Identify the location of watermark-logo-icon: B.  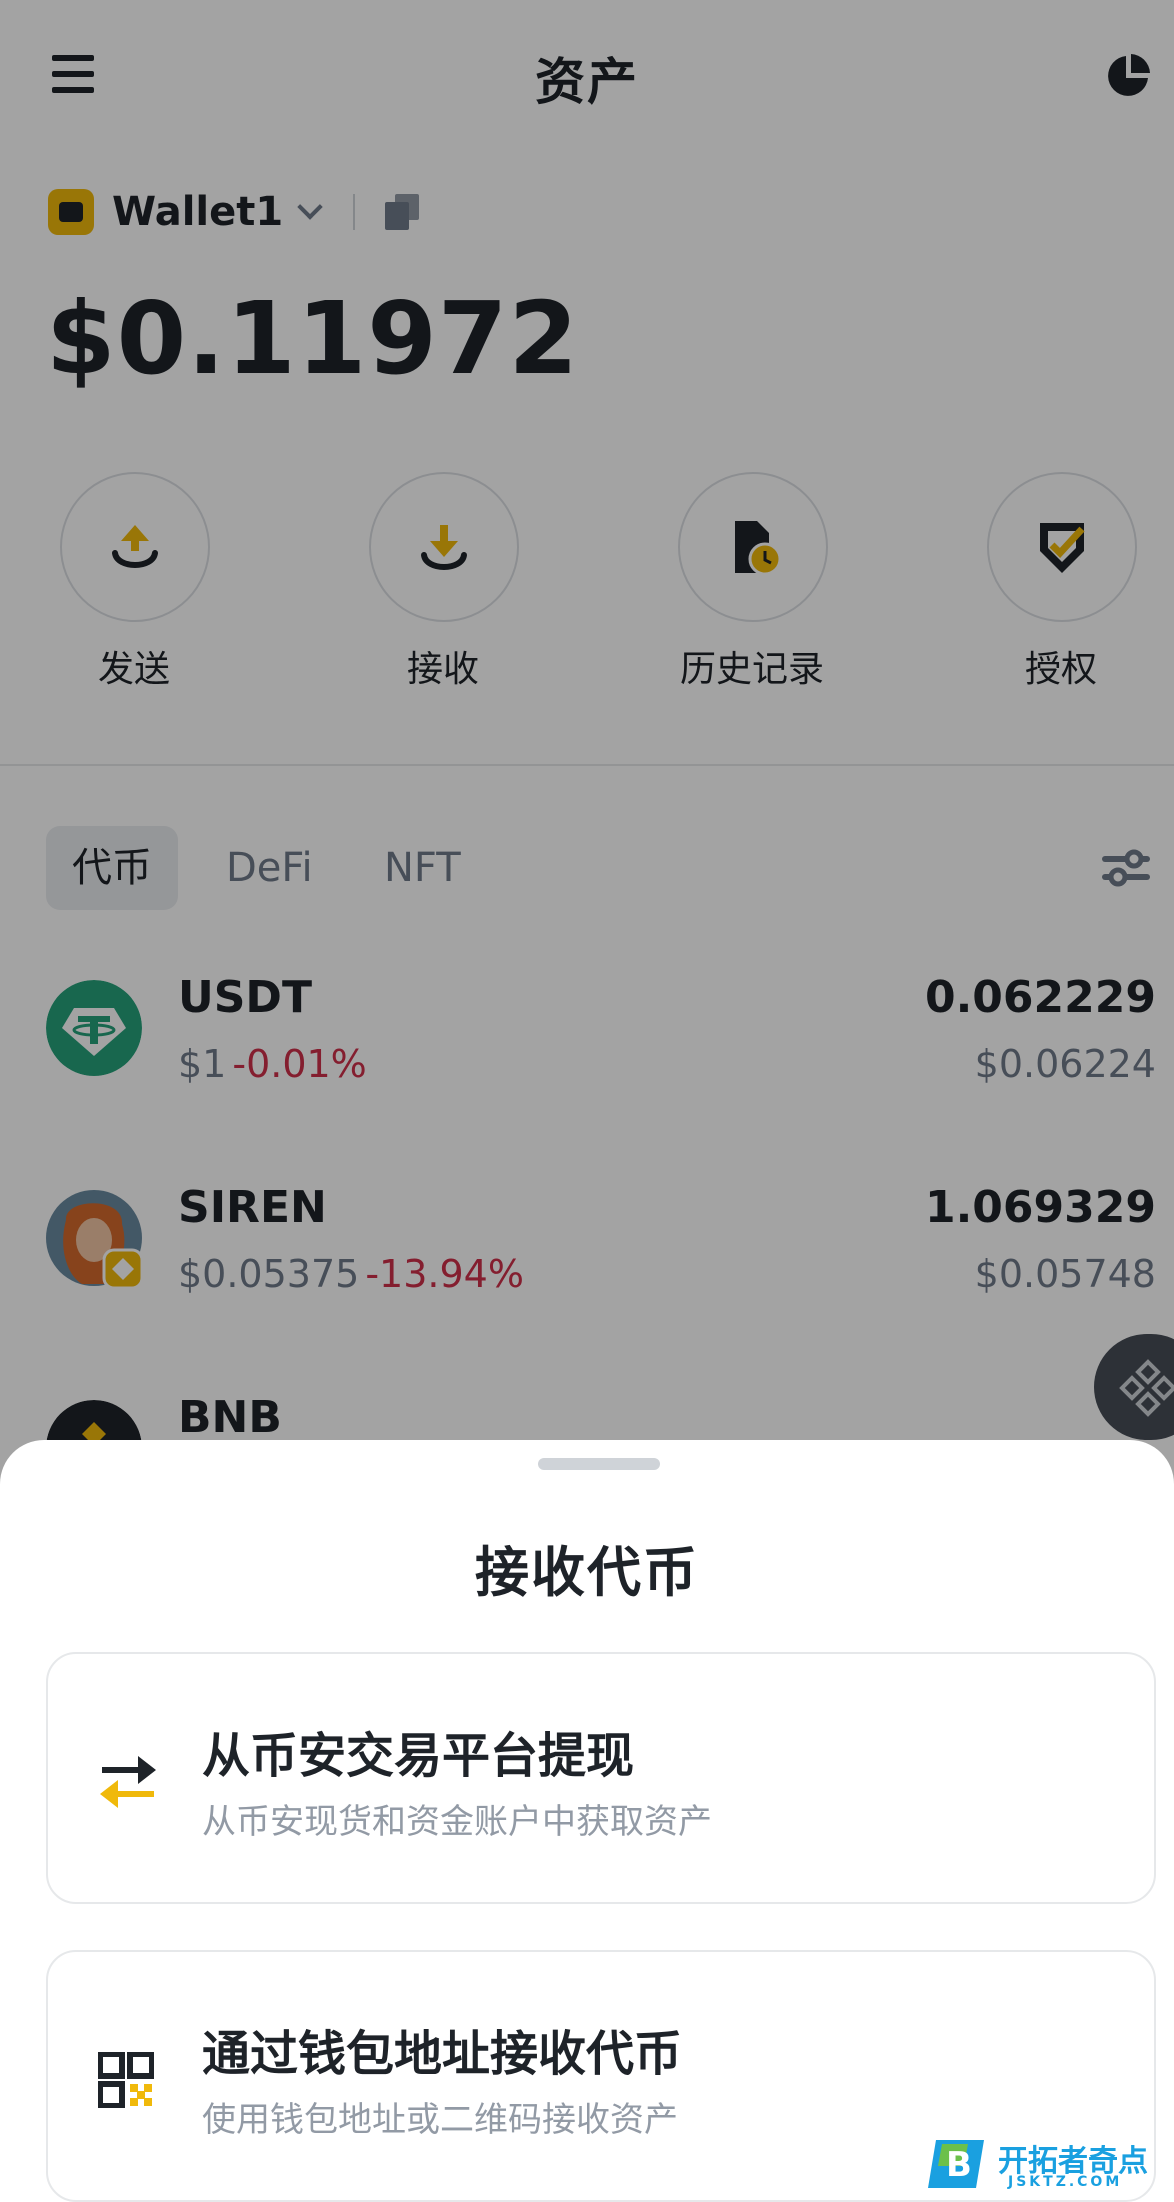
(956, 2163).